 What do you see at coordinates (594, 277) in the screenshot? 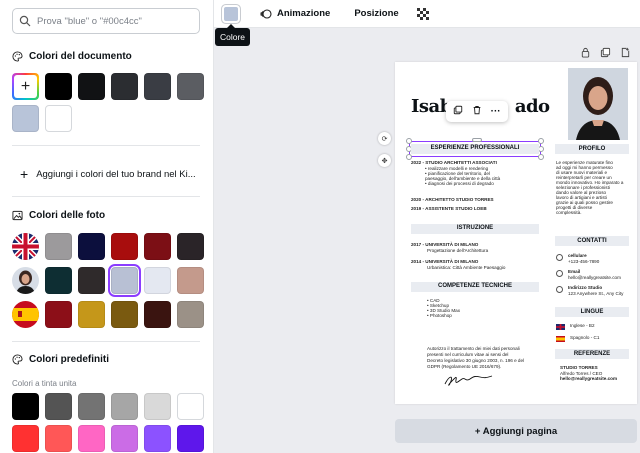
I see `email-value: hello@reallygreatsite.com` at bounding box center [594, 277].